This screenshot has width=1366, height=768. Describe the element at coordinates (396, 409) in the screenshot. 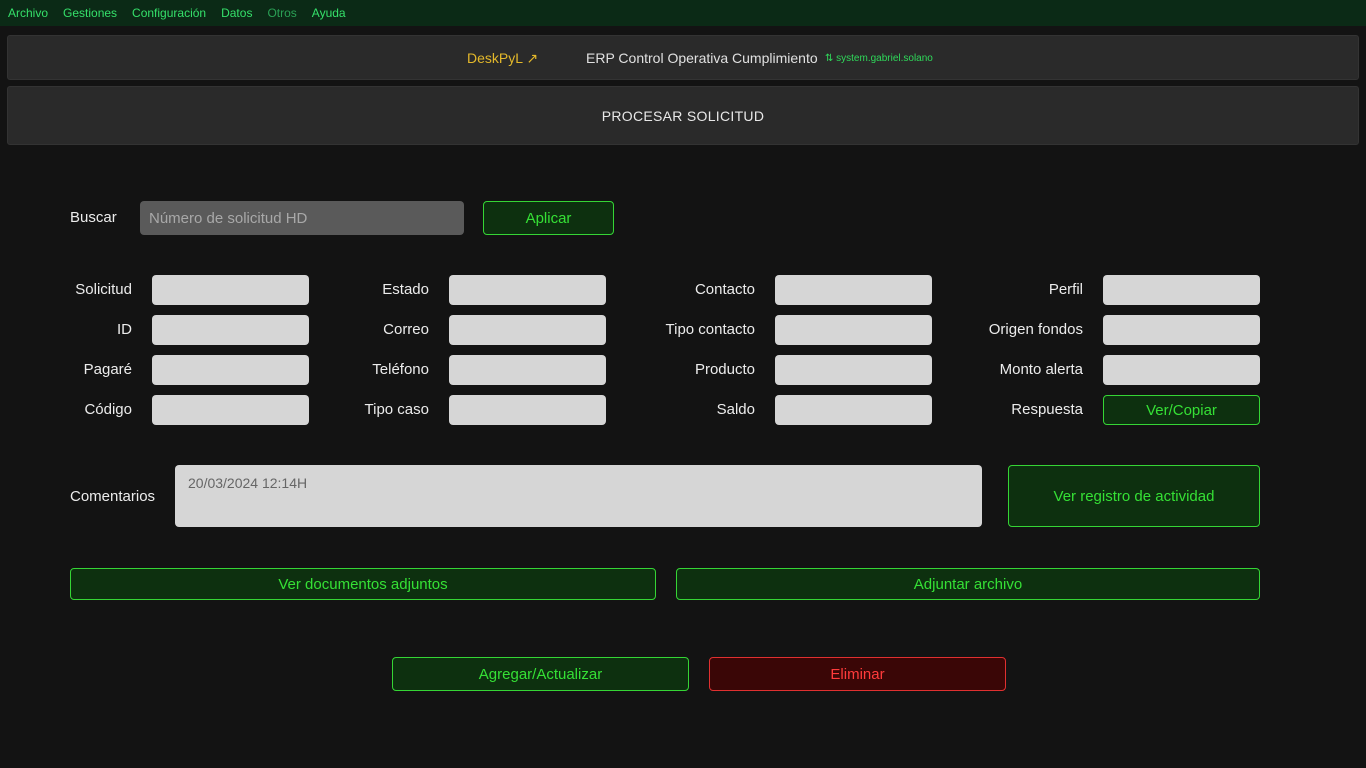

I see `field-label-tipo-caso: Tipo caso` at that location.